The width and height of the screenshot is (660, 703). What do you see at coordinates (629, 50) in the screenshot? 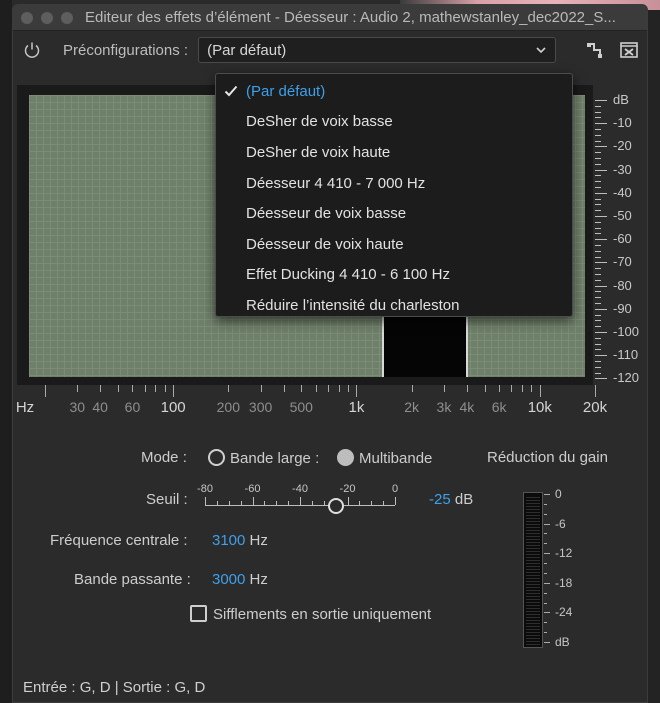
I see `remove-effect-icon` at bounding box center [629, 50].